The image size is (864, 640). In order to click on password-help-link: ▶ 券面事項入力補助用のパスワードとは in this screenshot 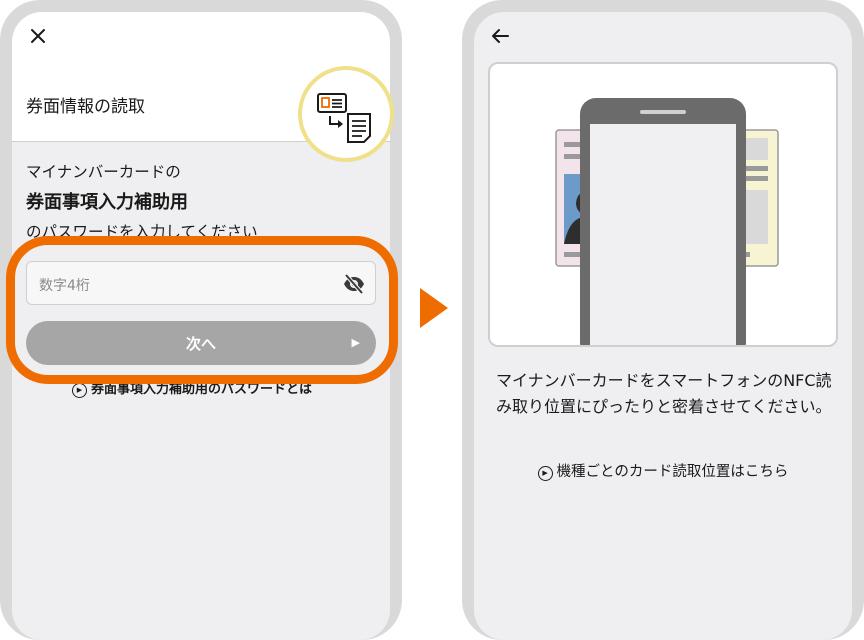, I will do `click(192, 388)`.